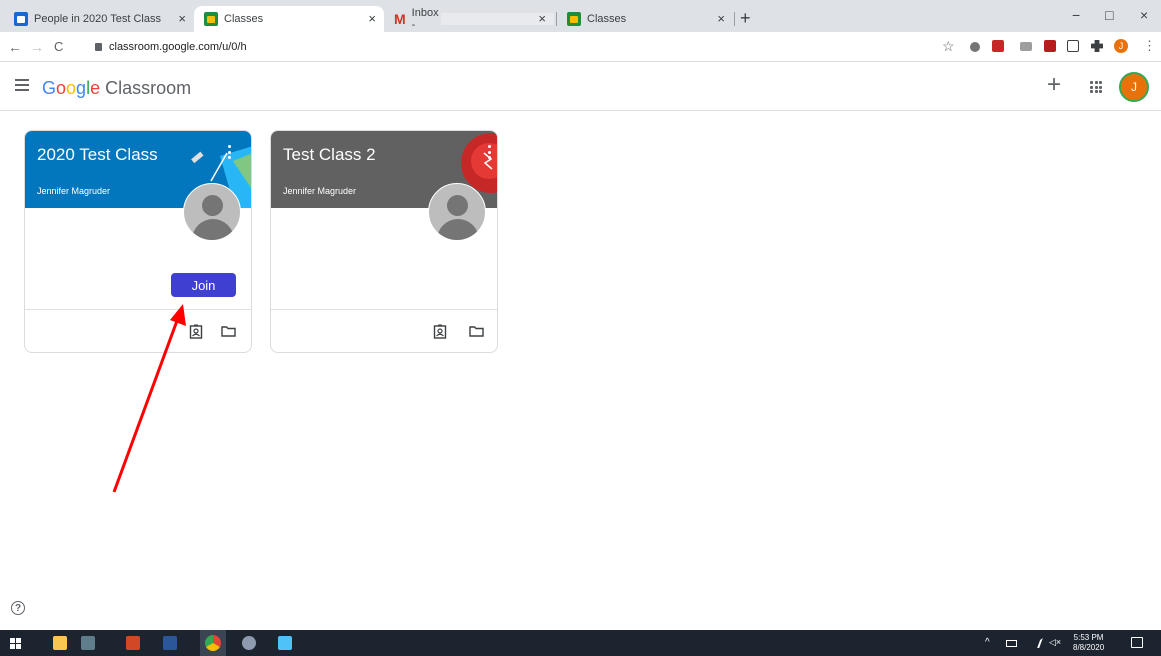 The image size is (1161, 656). Describe the element at coordinates (249, 643) in the screenshot. I see `paint-icon` at that location.